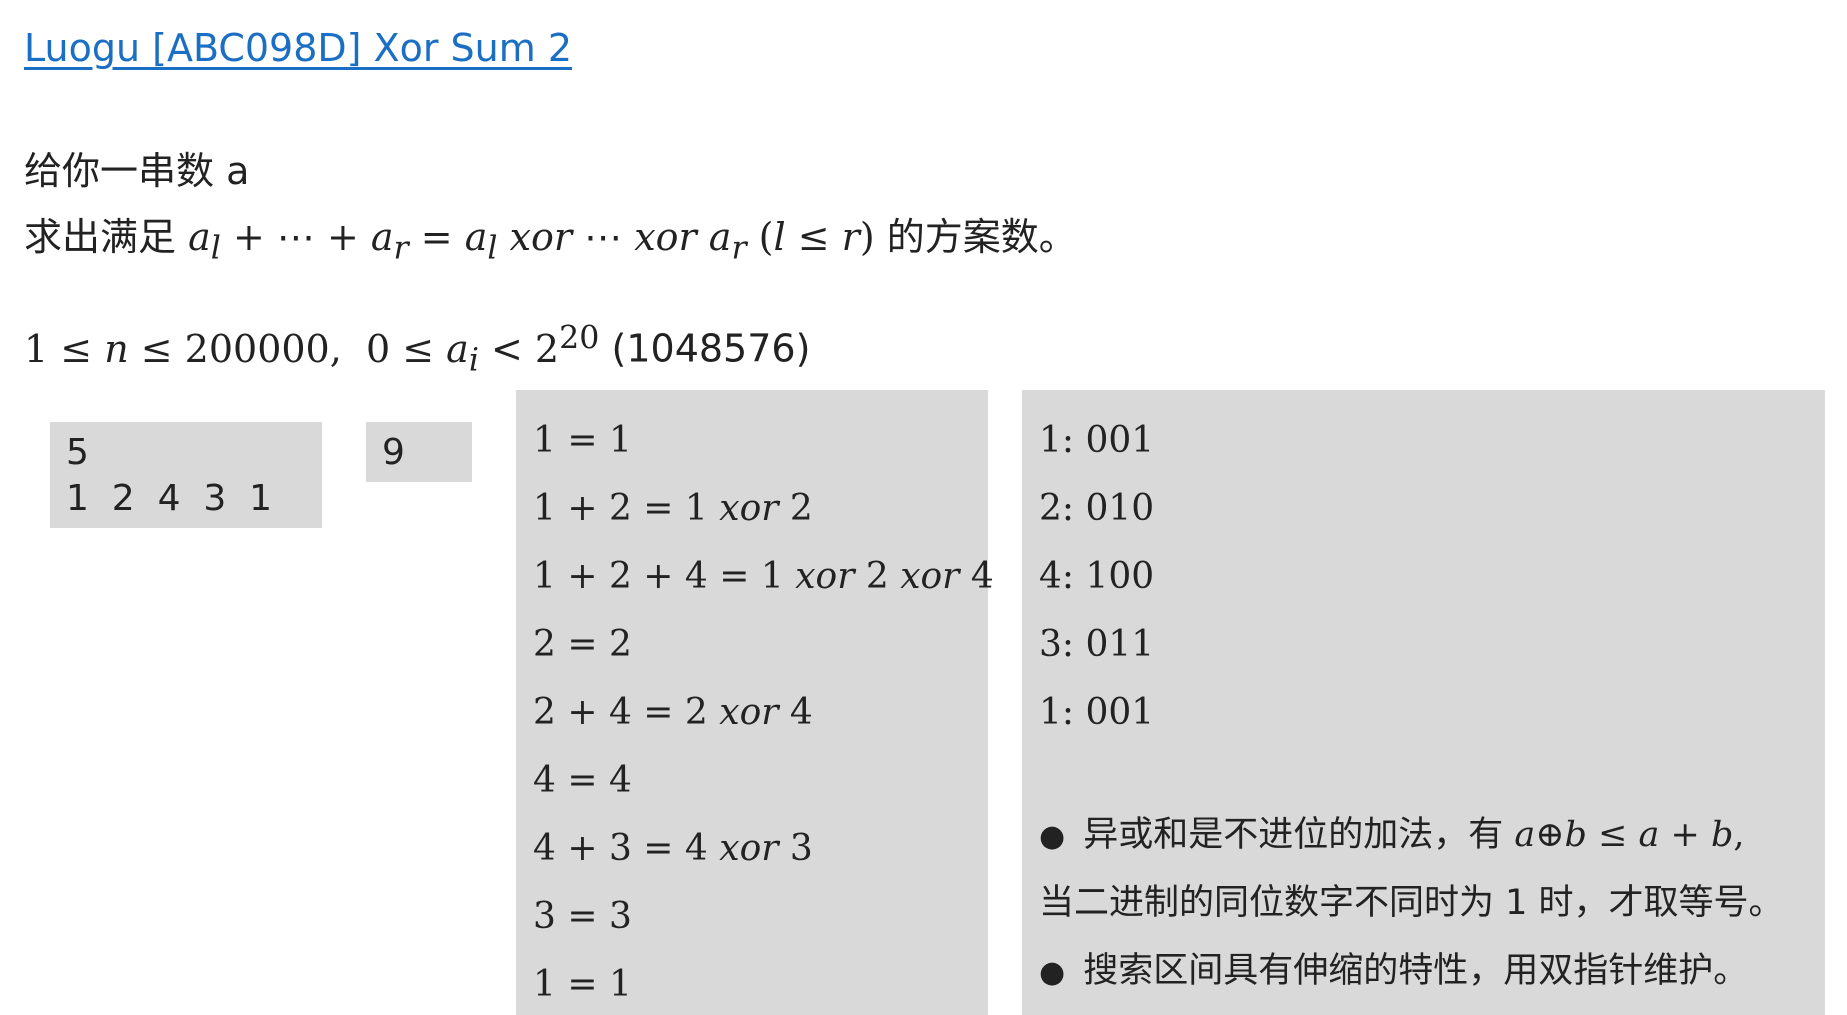 This screenshot has width=1847, height=1015. Describe the element at coordinates (673, 508) in the screenshot. I see `calc-row: 1 + 2 = 1 xor 2` at that location.